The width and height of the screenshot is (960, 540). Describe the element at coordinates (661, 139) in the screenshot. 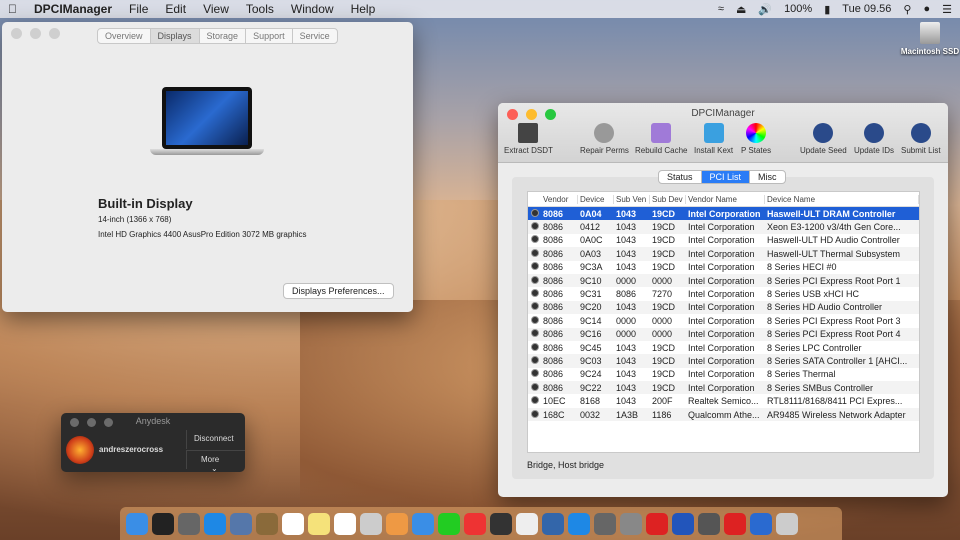

I see `rebuild-cache-button: Rebuild Cache` at that location.